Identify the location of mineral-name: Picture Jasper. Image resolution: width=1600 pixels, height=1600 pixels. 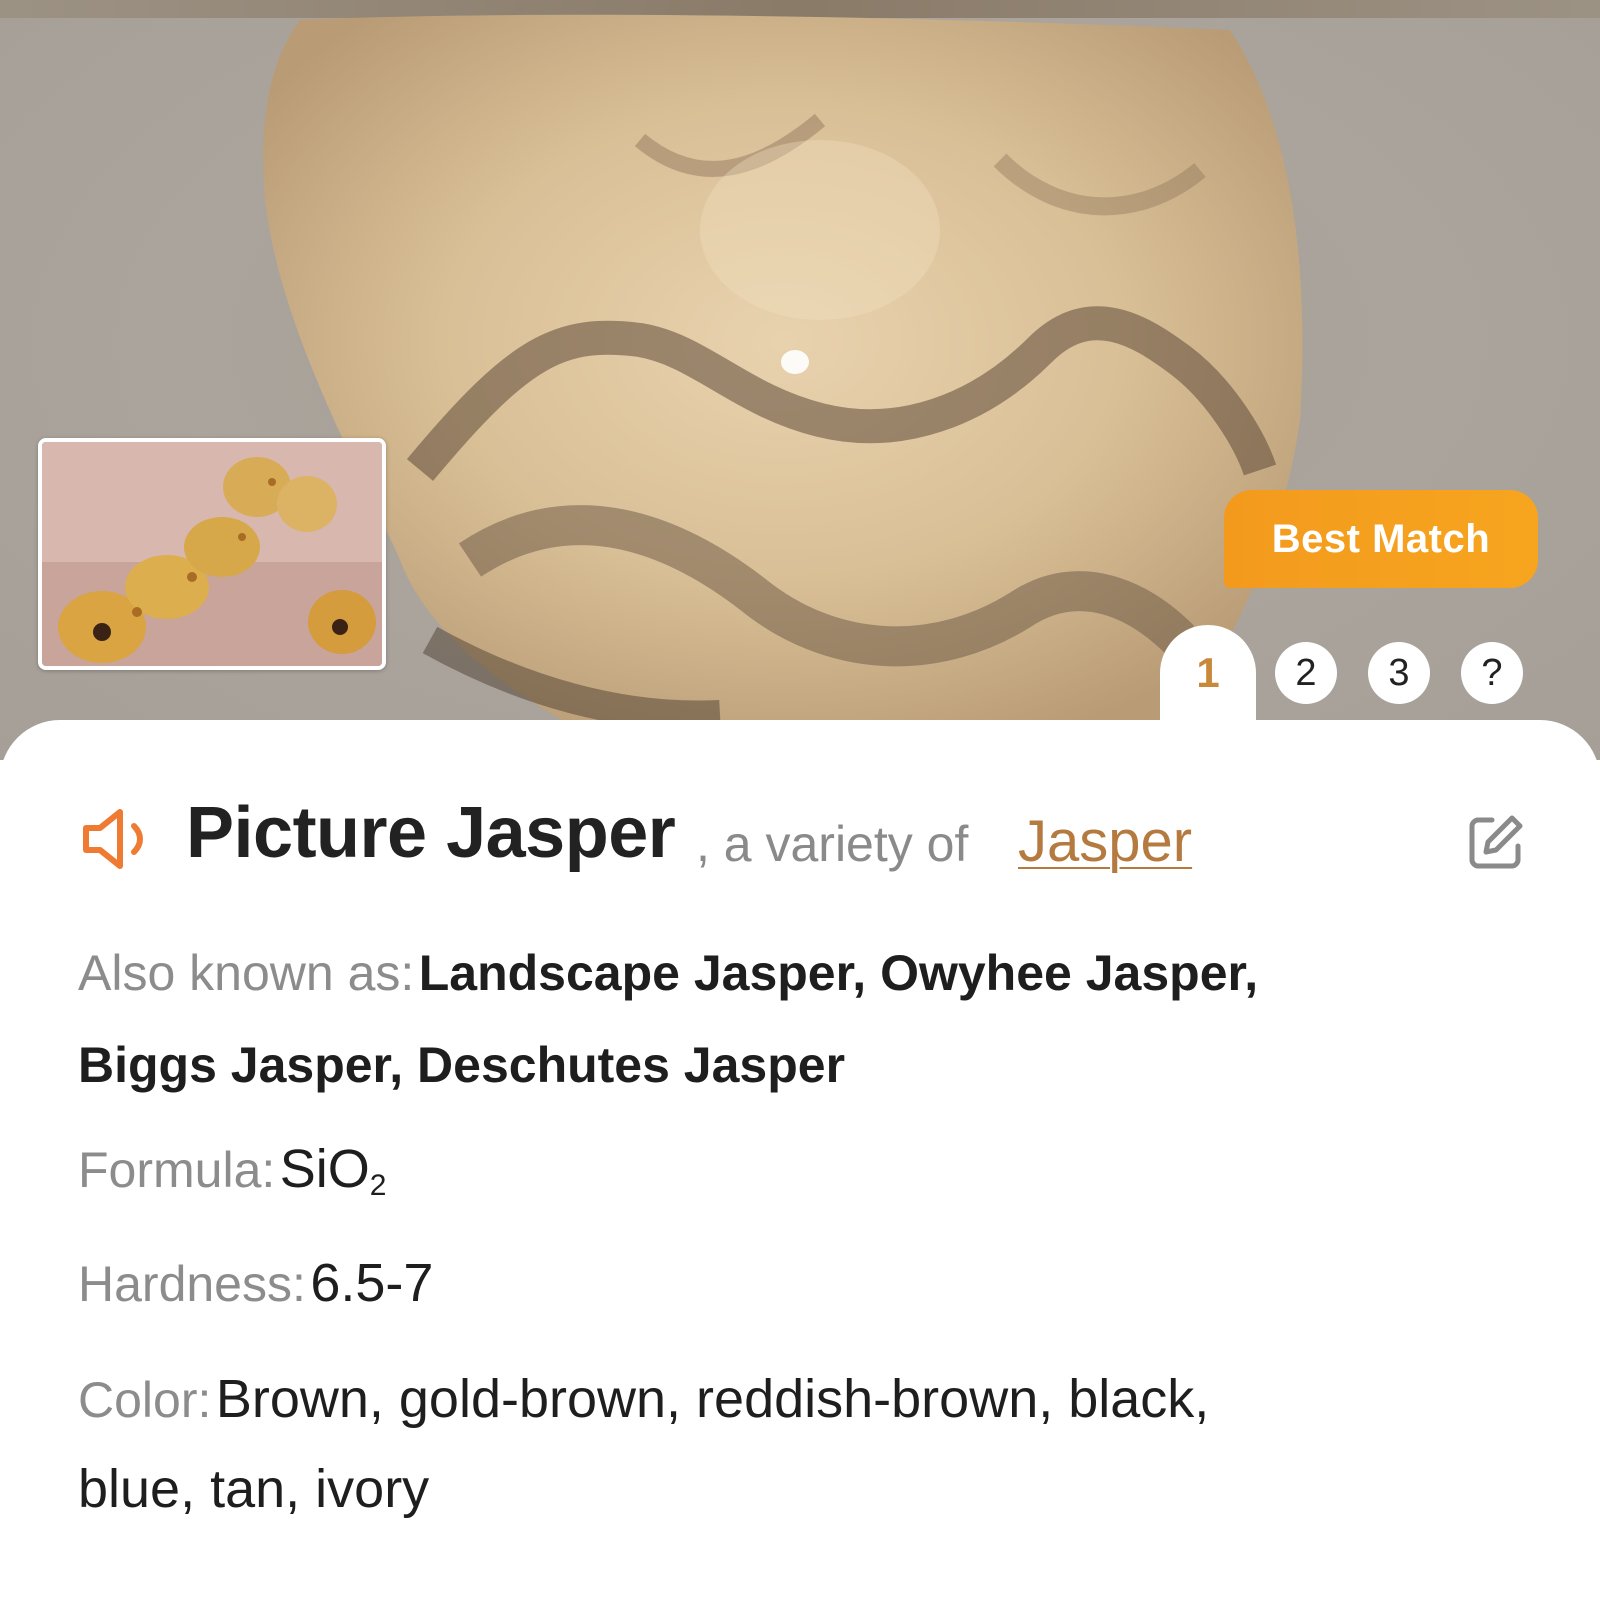
(431, 833).